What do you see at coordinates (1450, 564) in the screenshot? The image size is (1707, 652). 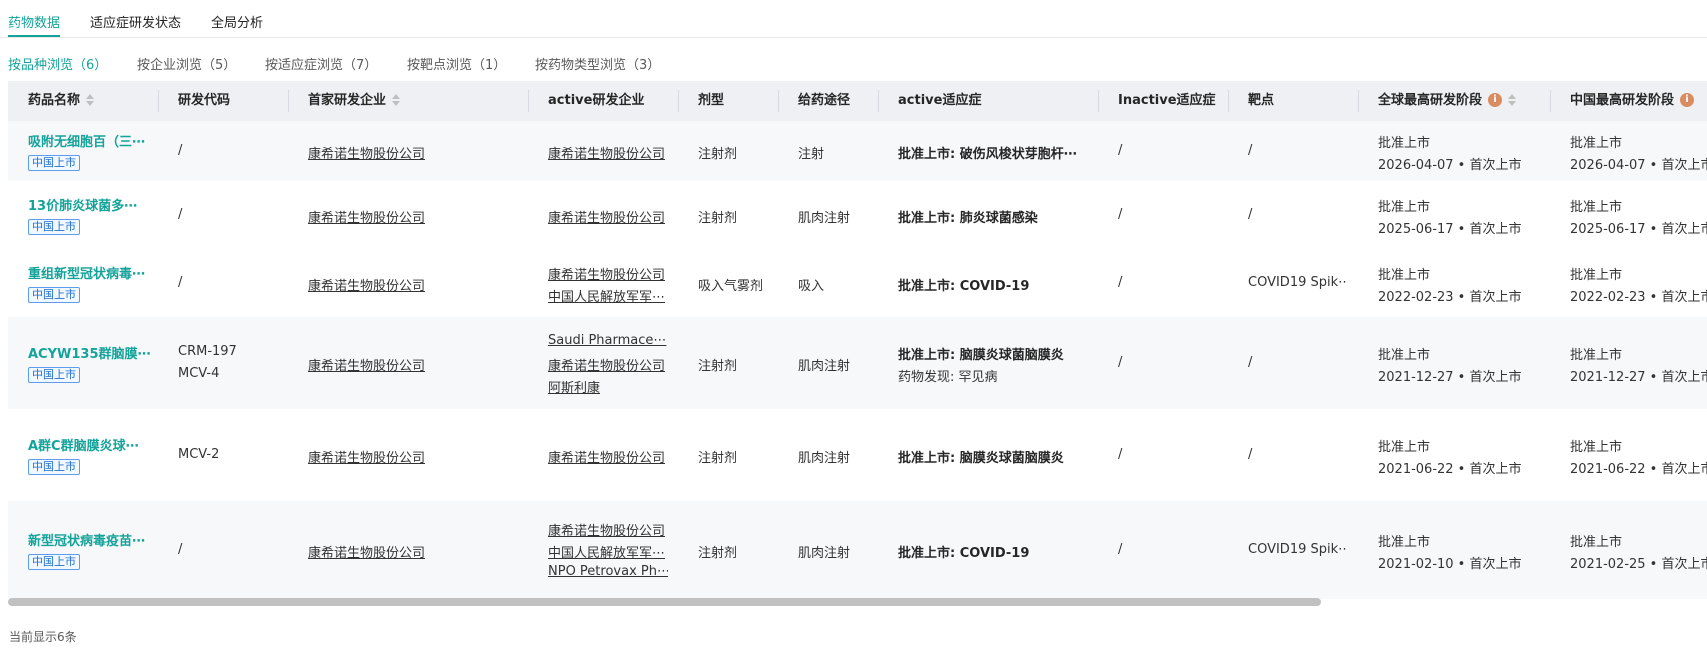 I see `global-phase-date: 2021-02-10 • 首次上市` at bounding box center [1450, 564].